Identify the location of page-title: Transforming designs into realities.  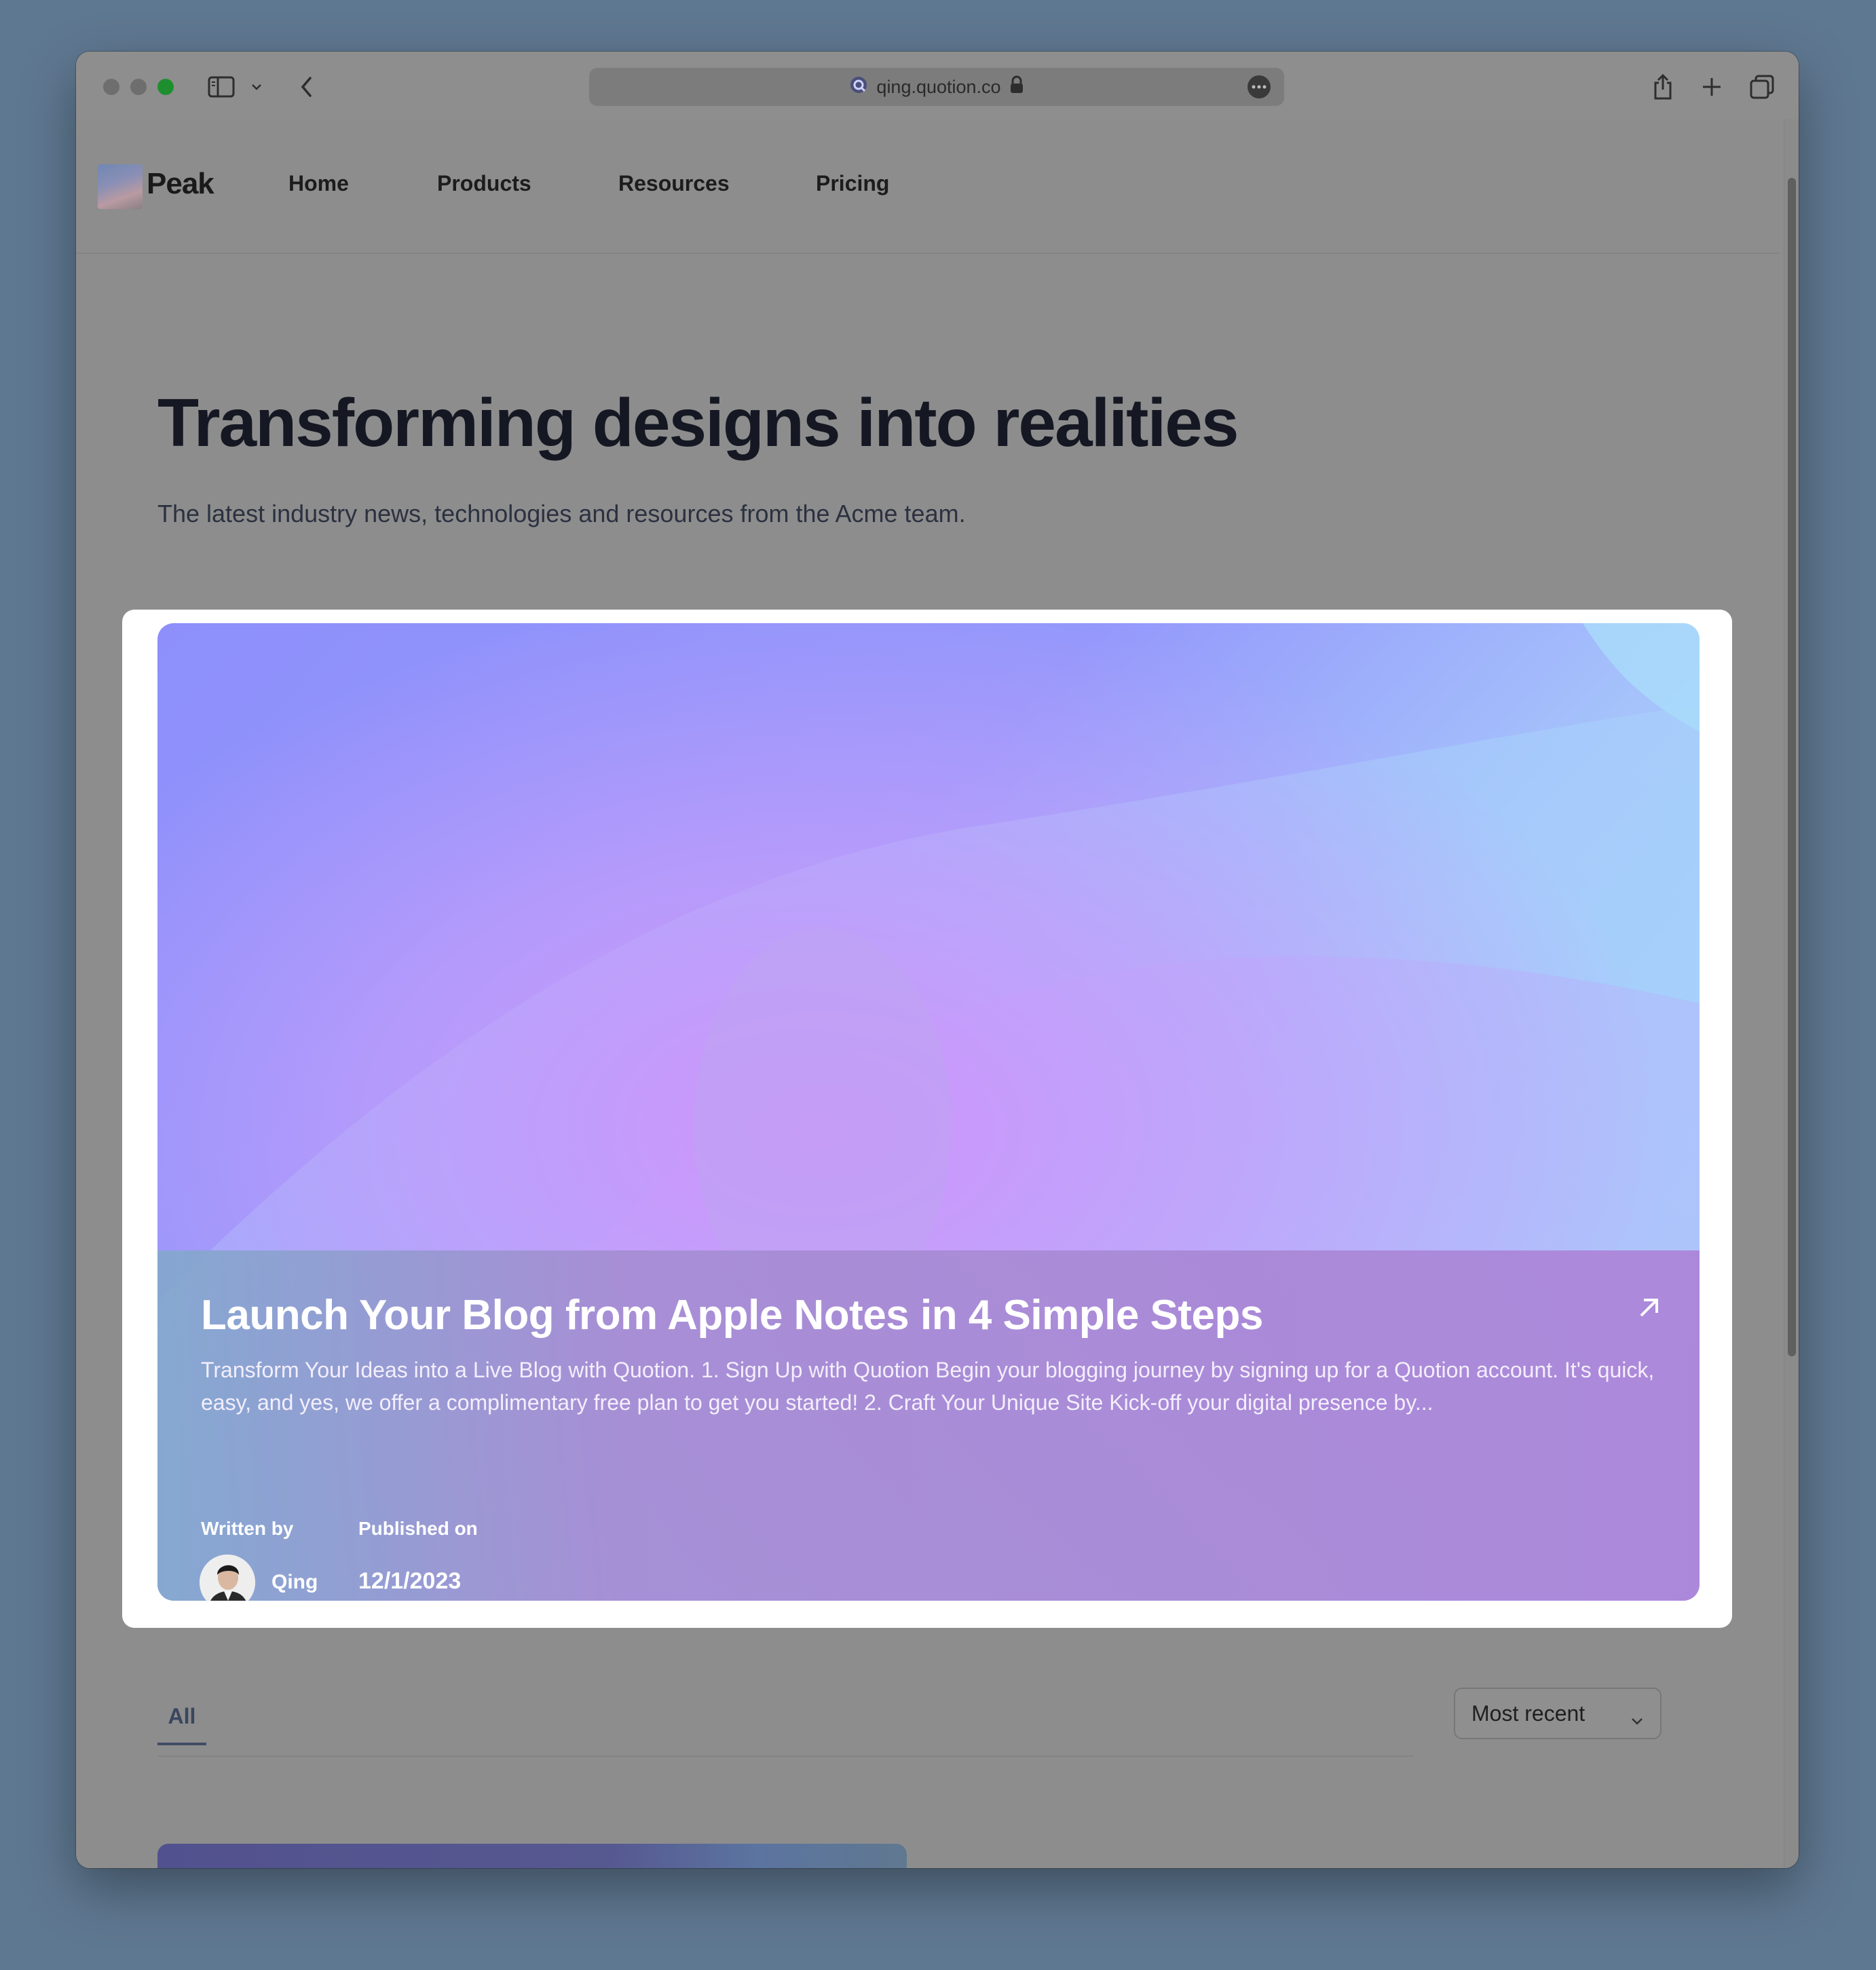
(698, 423).